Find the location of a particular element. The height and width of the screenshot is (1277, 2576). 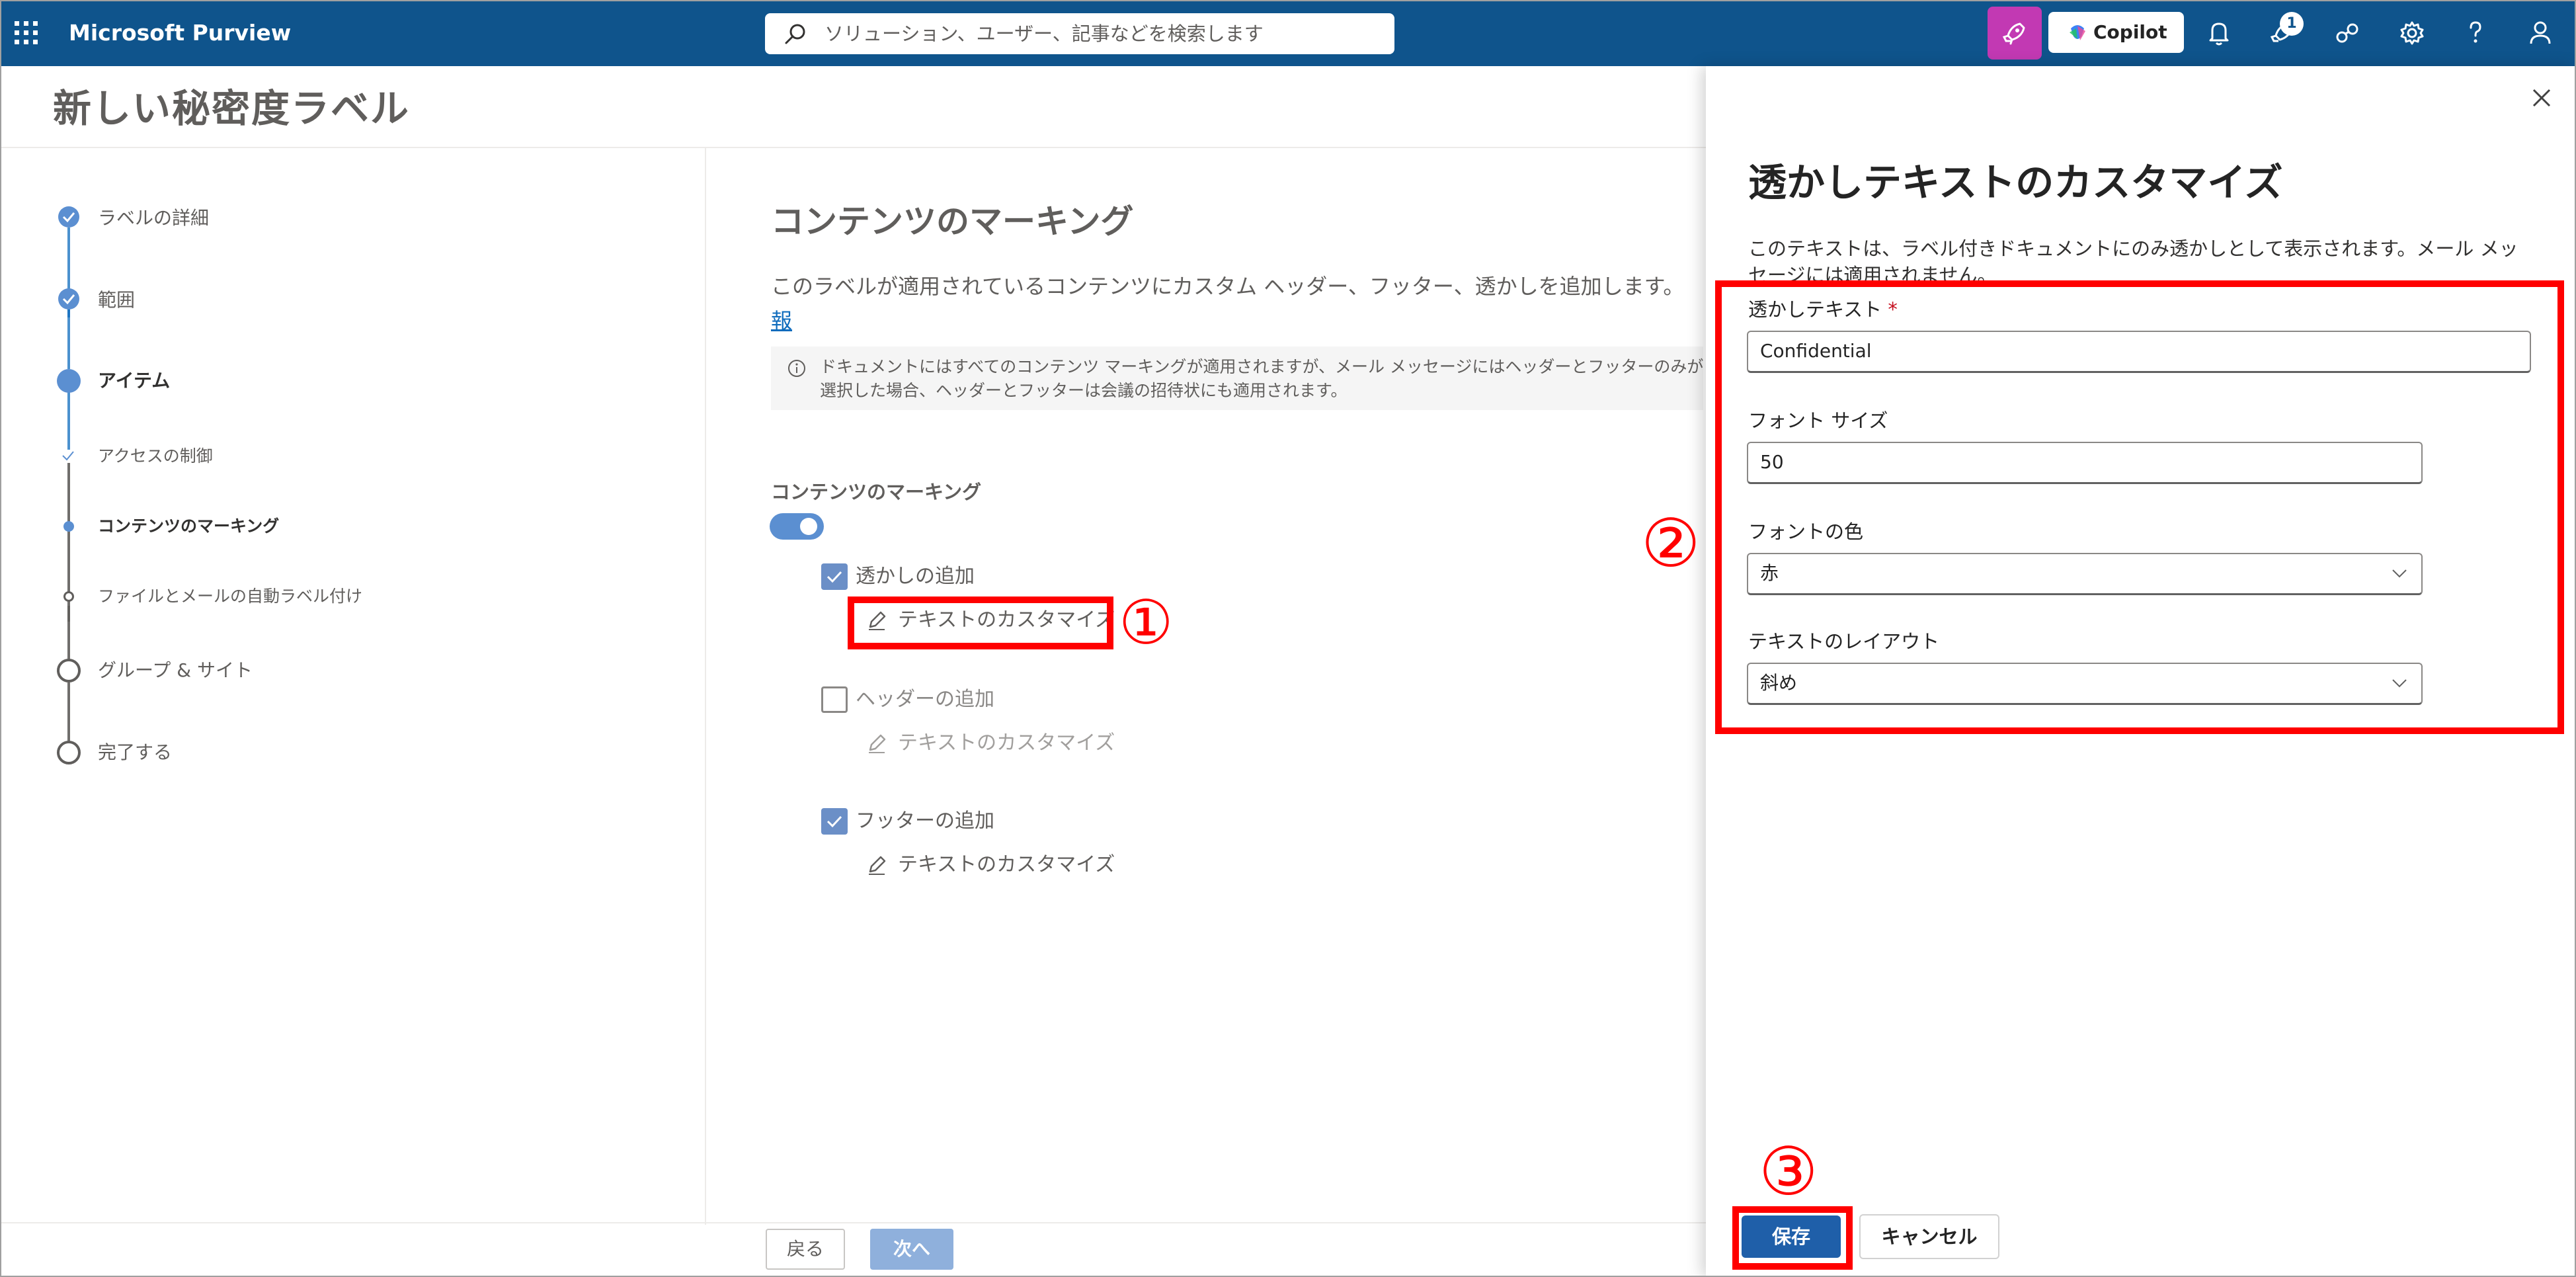

search-box: ソリューション、ユーザー、記事などを検索します is located at coordinates (1079, 33).